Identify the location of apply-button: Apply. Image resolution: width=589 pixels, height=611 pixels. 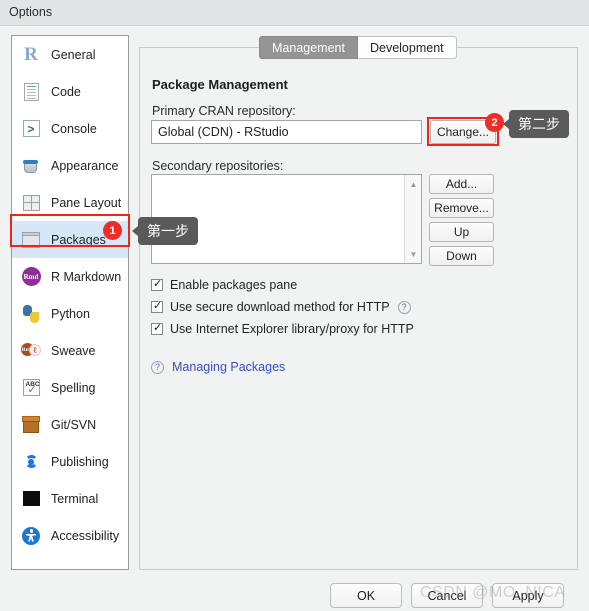
(528, 595).